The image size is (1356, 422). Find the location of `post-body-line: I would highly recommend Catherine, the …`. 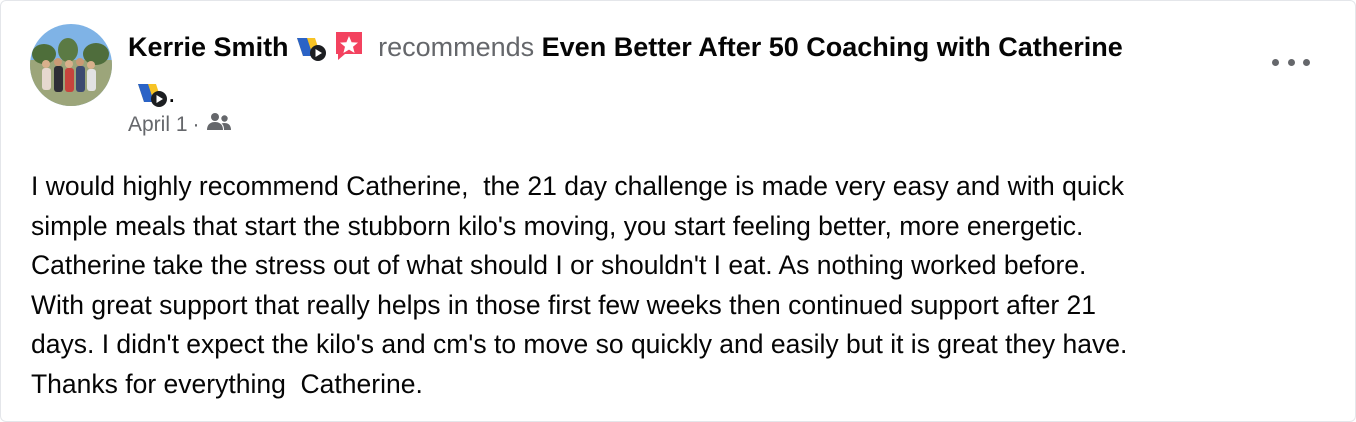

post-body-line: I would highly recommend Catherine, the … is located at coordinates (577, 186).